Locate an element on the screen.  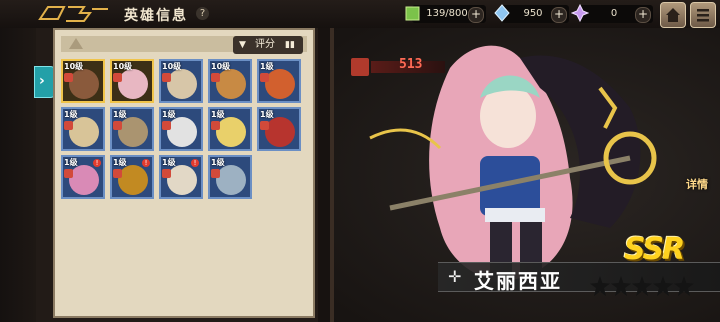
diamond-plus-button: + is located at coordinates (559, 15).